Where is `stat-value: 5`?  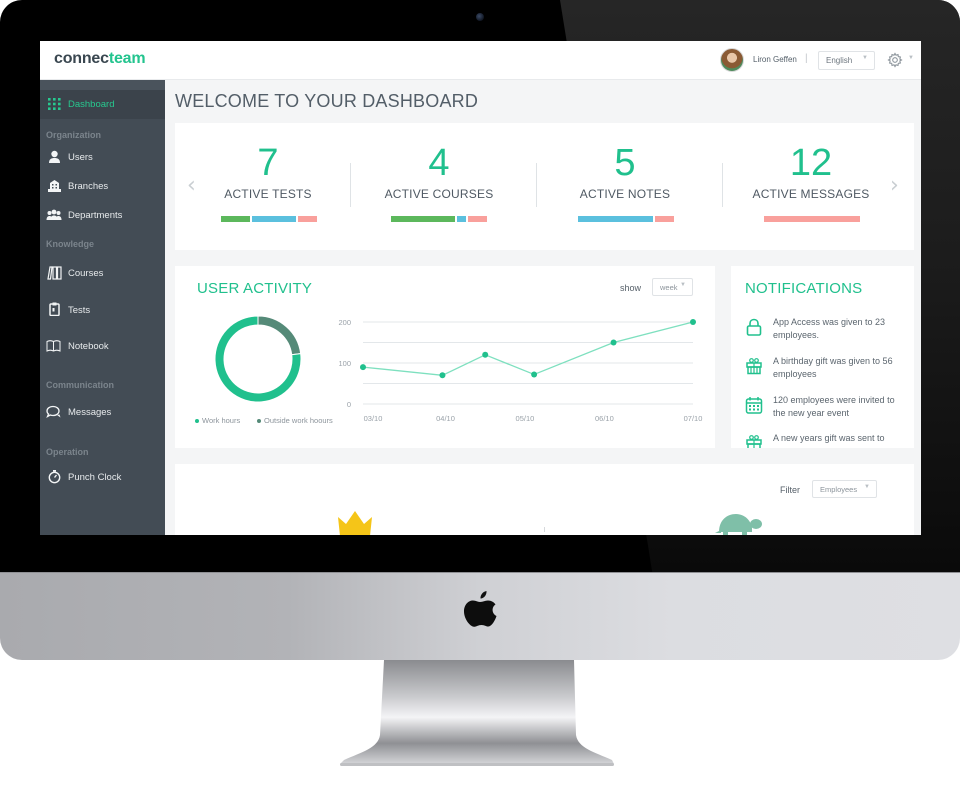
stat-value: 5 is located at coordinates (625, 163).